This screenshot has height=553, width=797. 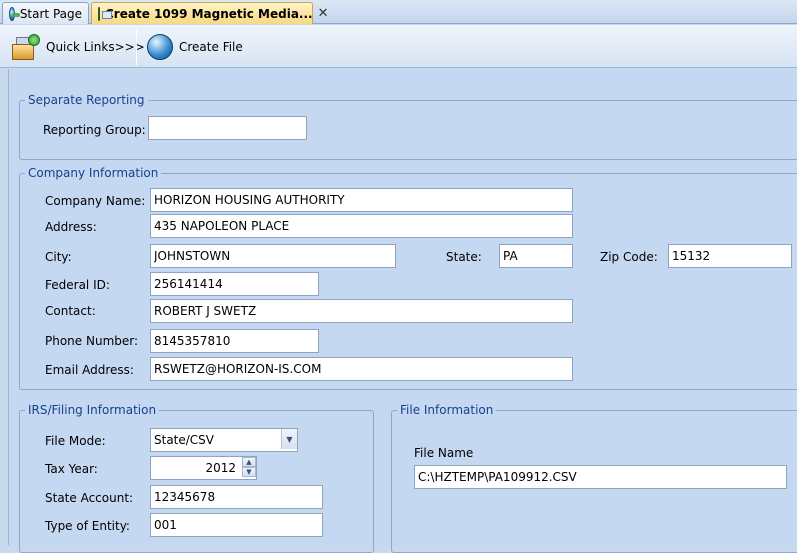 I want to click on file-mode-select: ▼, so click(x=224, y=440).